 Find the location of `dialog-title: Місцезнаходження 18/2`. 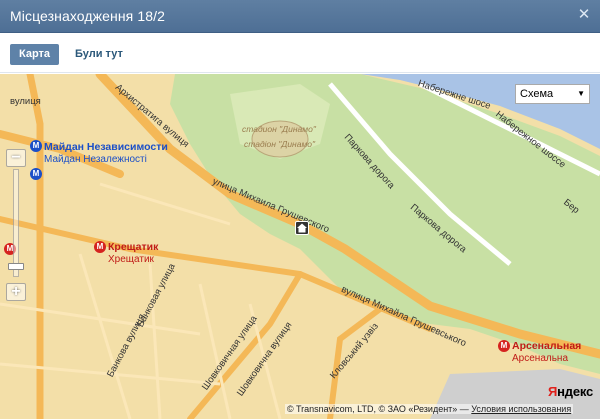

dialog-title: Місцезнаходження 18/2 is located at coordinates (87, 16).